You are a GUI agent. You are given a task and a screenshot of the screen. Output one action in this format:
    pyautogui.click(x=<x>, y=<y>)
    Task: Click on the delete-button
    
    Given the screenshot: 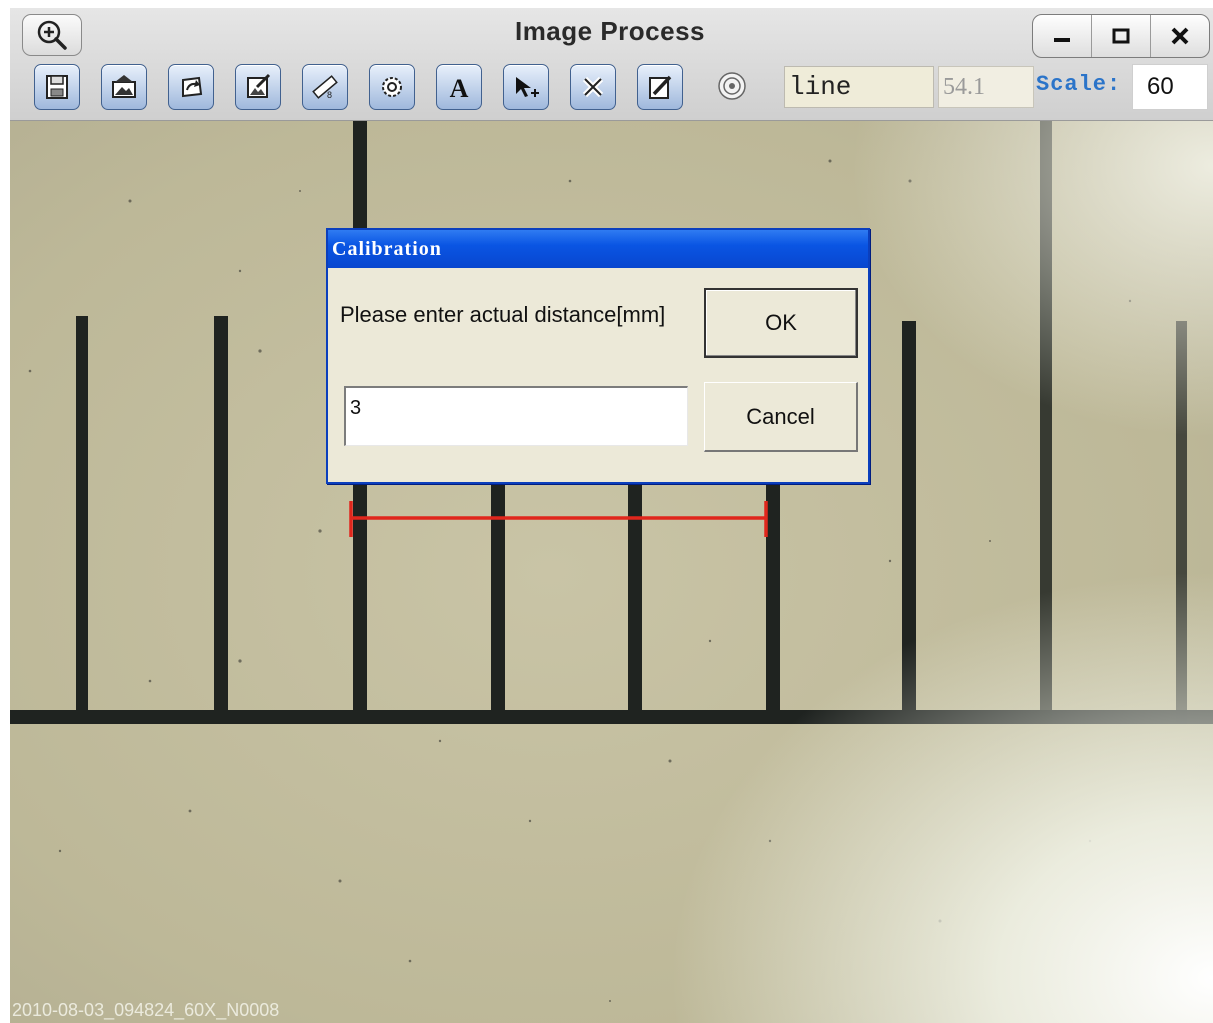 What is the action you would take?
    pyautogui.click(x=593, y=87)
    